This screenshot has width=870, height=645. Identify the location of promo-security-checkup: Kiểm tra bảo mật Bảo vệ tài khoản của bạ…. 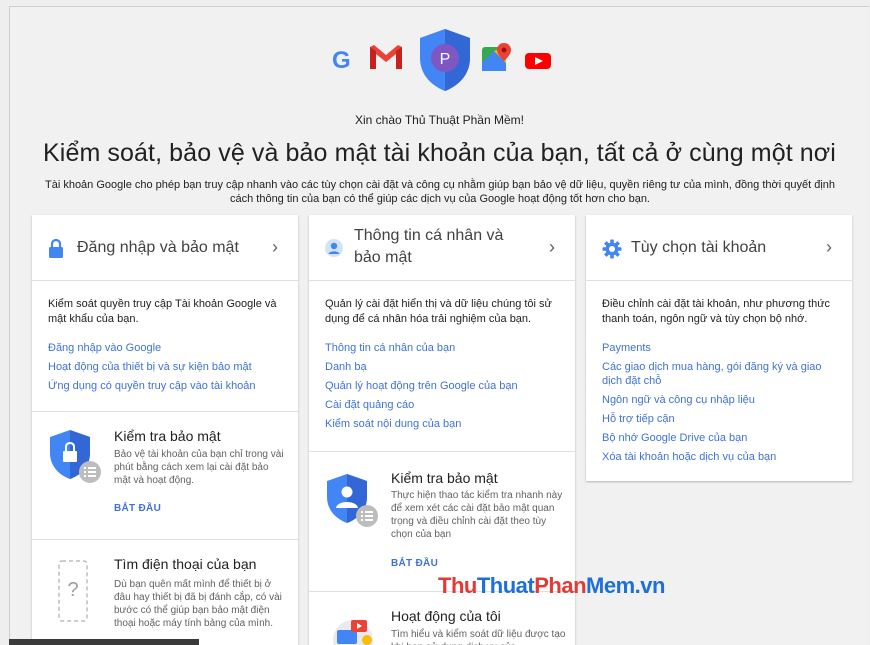
(165, 475).